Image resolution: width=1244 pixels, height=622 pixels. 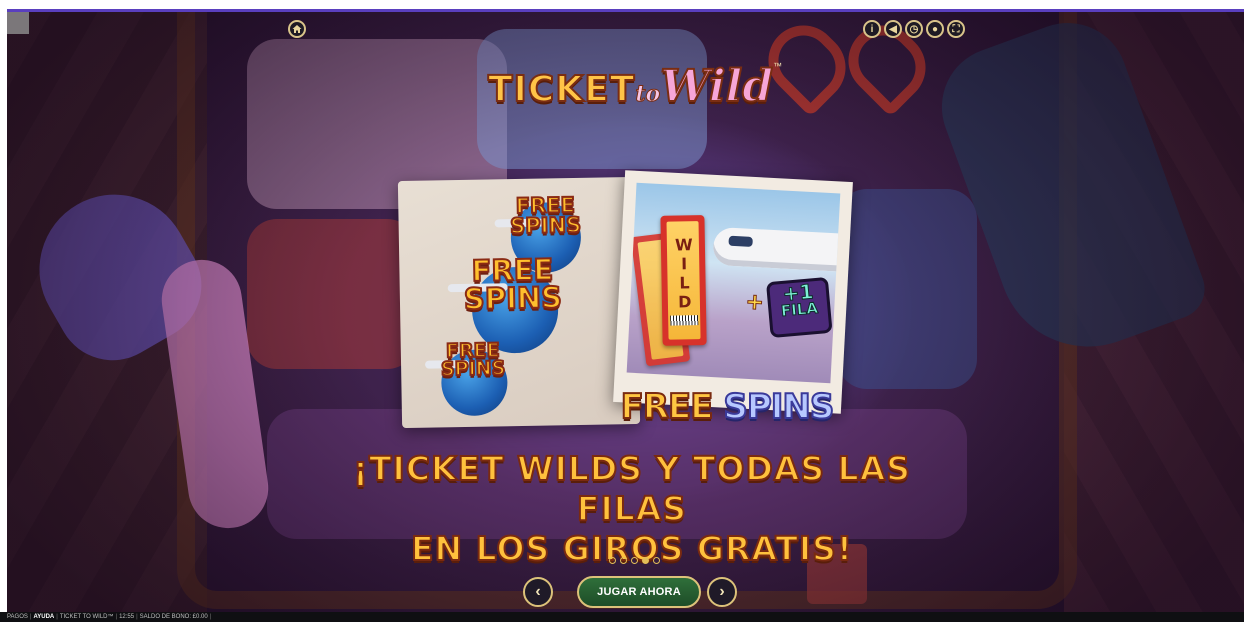 What do you see at coordinates (127, 617) in the screenshot?
I see `footer-clock: 12:55` at bounding box center [127, 617].